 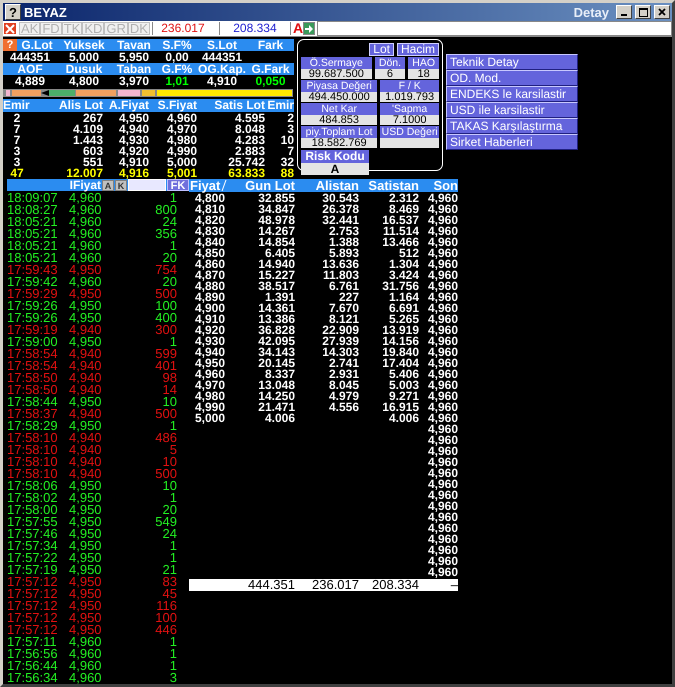 I want to click on trade-cell-text: 17:57:46, so click(x=33, y=534).